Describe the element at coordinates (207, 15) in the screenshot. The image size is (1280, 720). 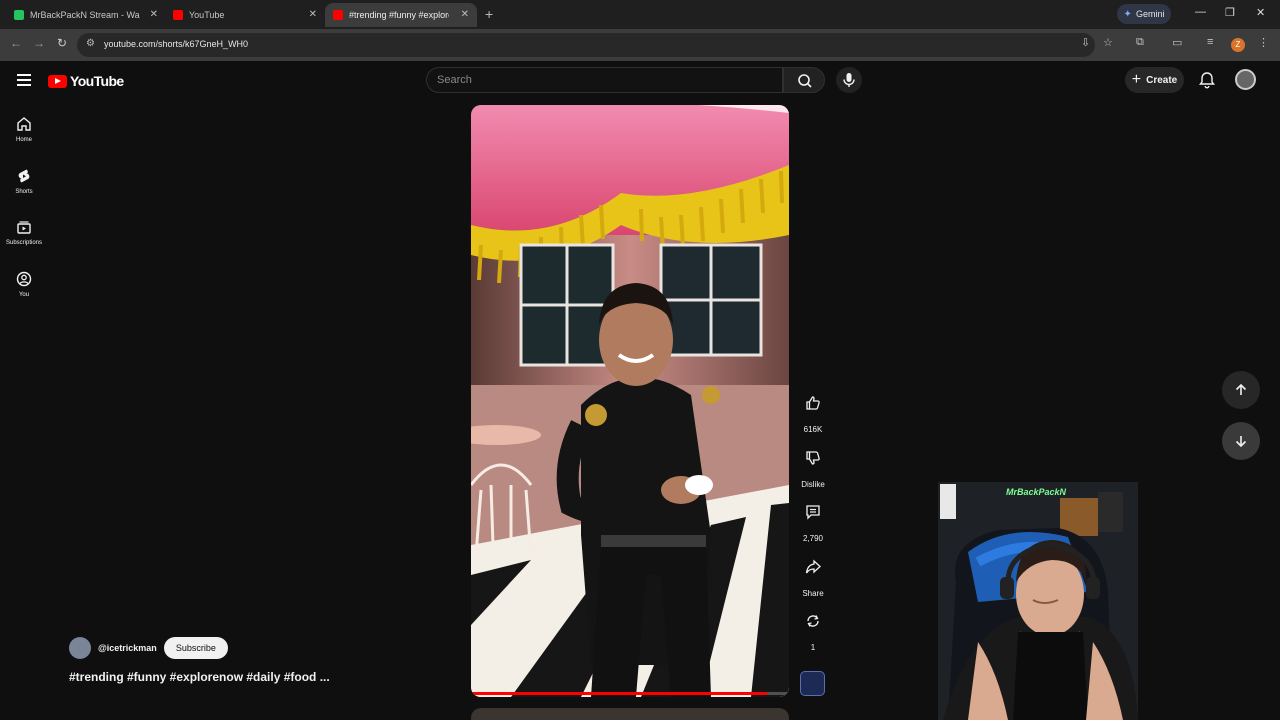
I see `tab-title: YouTube` at that location.